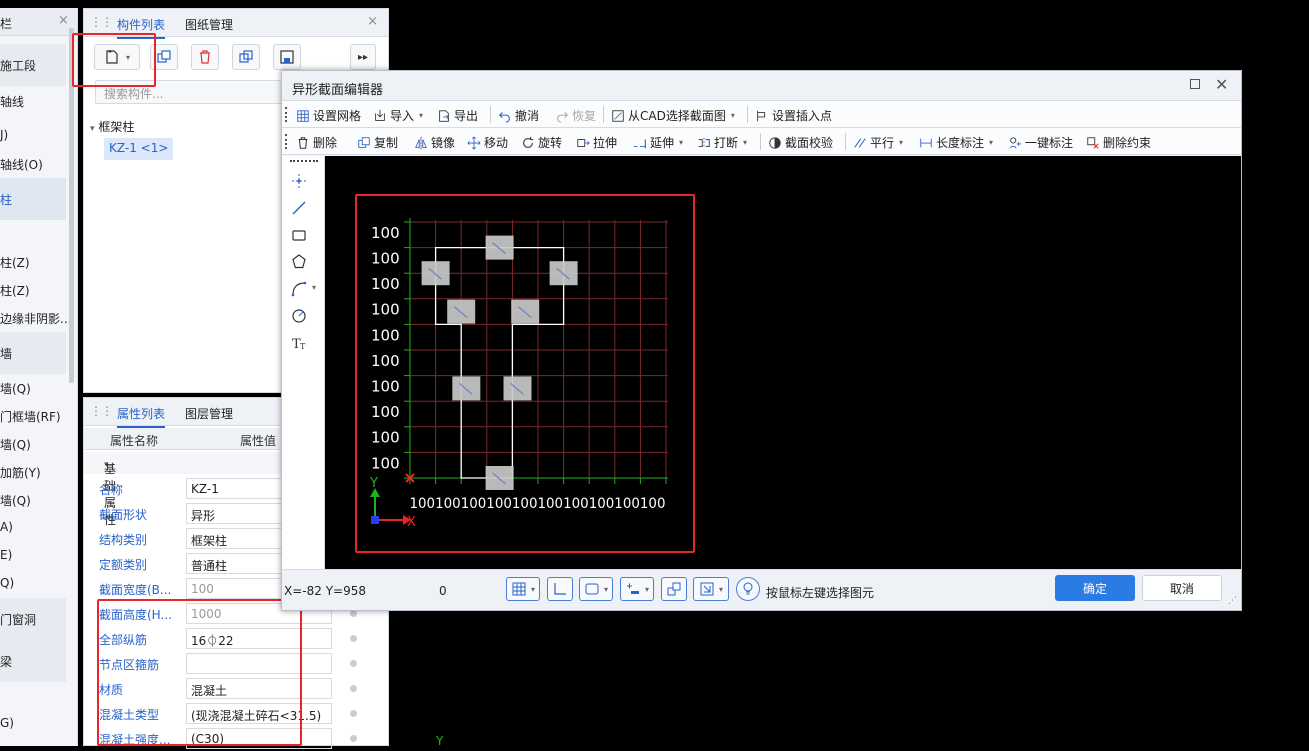  Describe the element at coordinates (141, 416) in the screenshot. I see `tab-property-list: 属性列表` at that location.